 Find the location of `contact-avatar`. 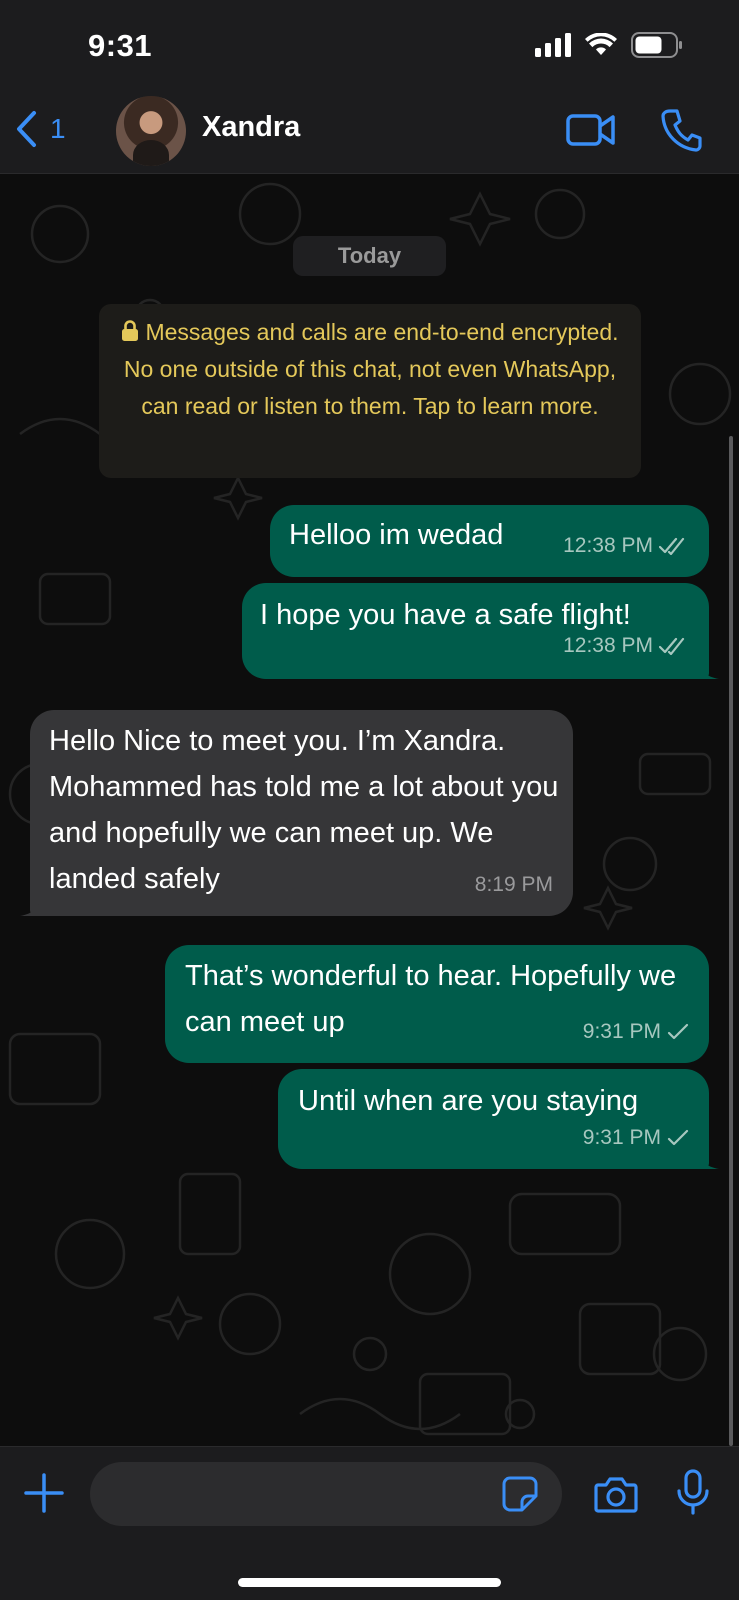

contact-avatar is located at coordinates (151, 131).